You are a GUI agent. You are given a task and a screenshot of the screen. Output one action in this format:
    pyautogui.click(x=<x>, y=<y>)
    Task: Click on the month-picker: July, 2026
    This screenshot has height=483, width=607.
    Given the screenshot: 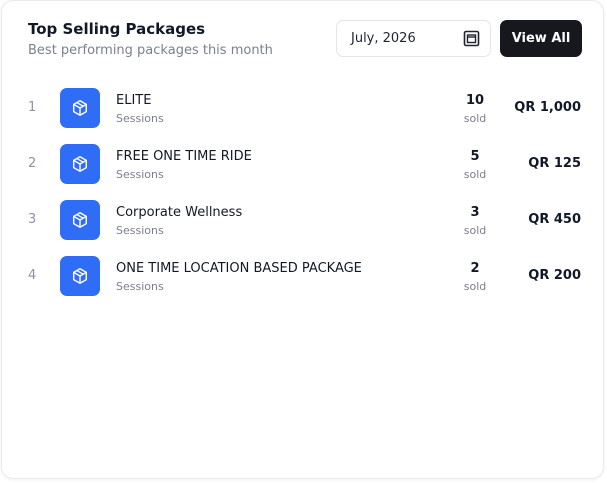 What is the action you would take?
    pyautogui.click(x=413, y=38)
    